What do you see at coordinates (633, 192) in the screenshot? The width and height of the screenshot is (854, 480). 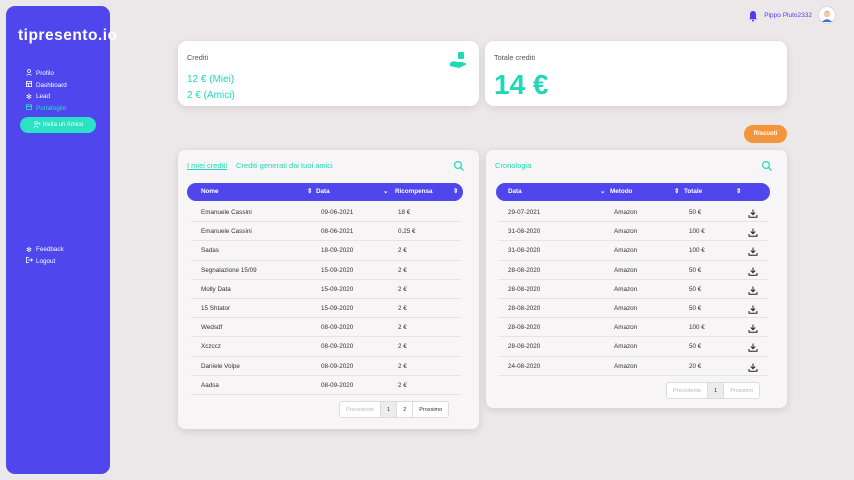 I see `history-table-header: Data ⌄ Metodo ⇕ Totale ⇕` at bounding box center [633, 192].